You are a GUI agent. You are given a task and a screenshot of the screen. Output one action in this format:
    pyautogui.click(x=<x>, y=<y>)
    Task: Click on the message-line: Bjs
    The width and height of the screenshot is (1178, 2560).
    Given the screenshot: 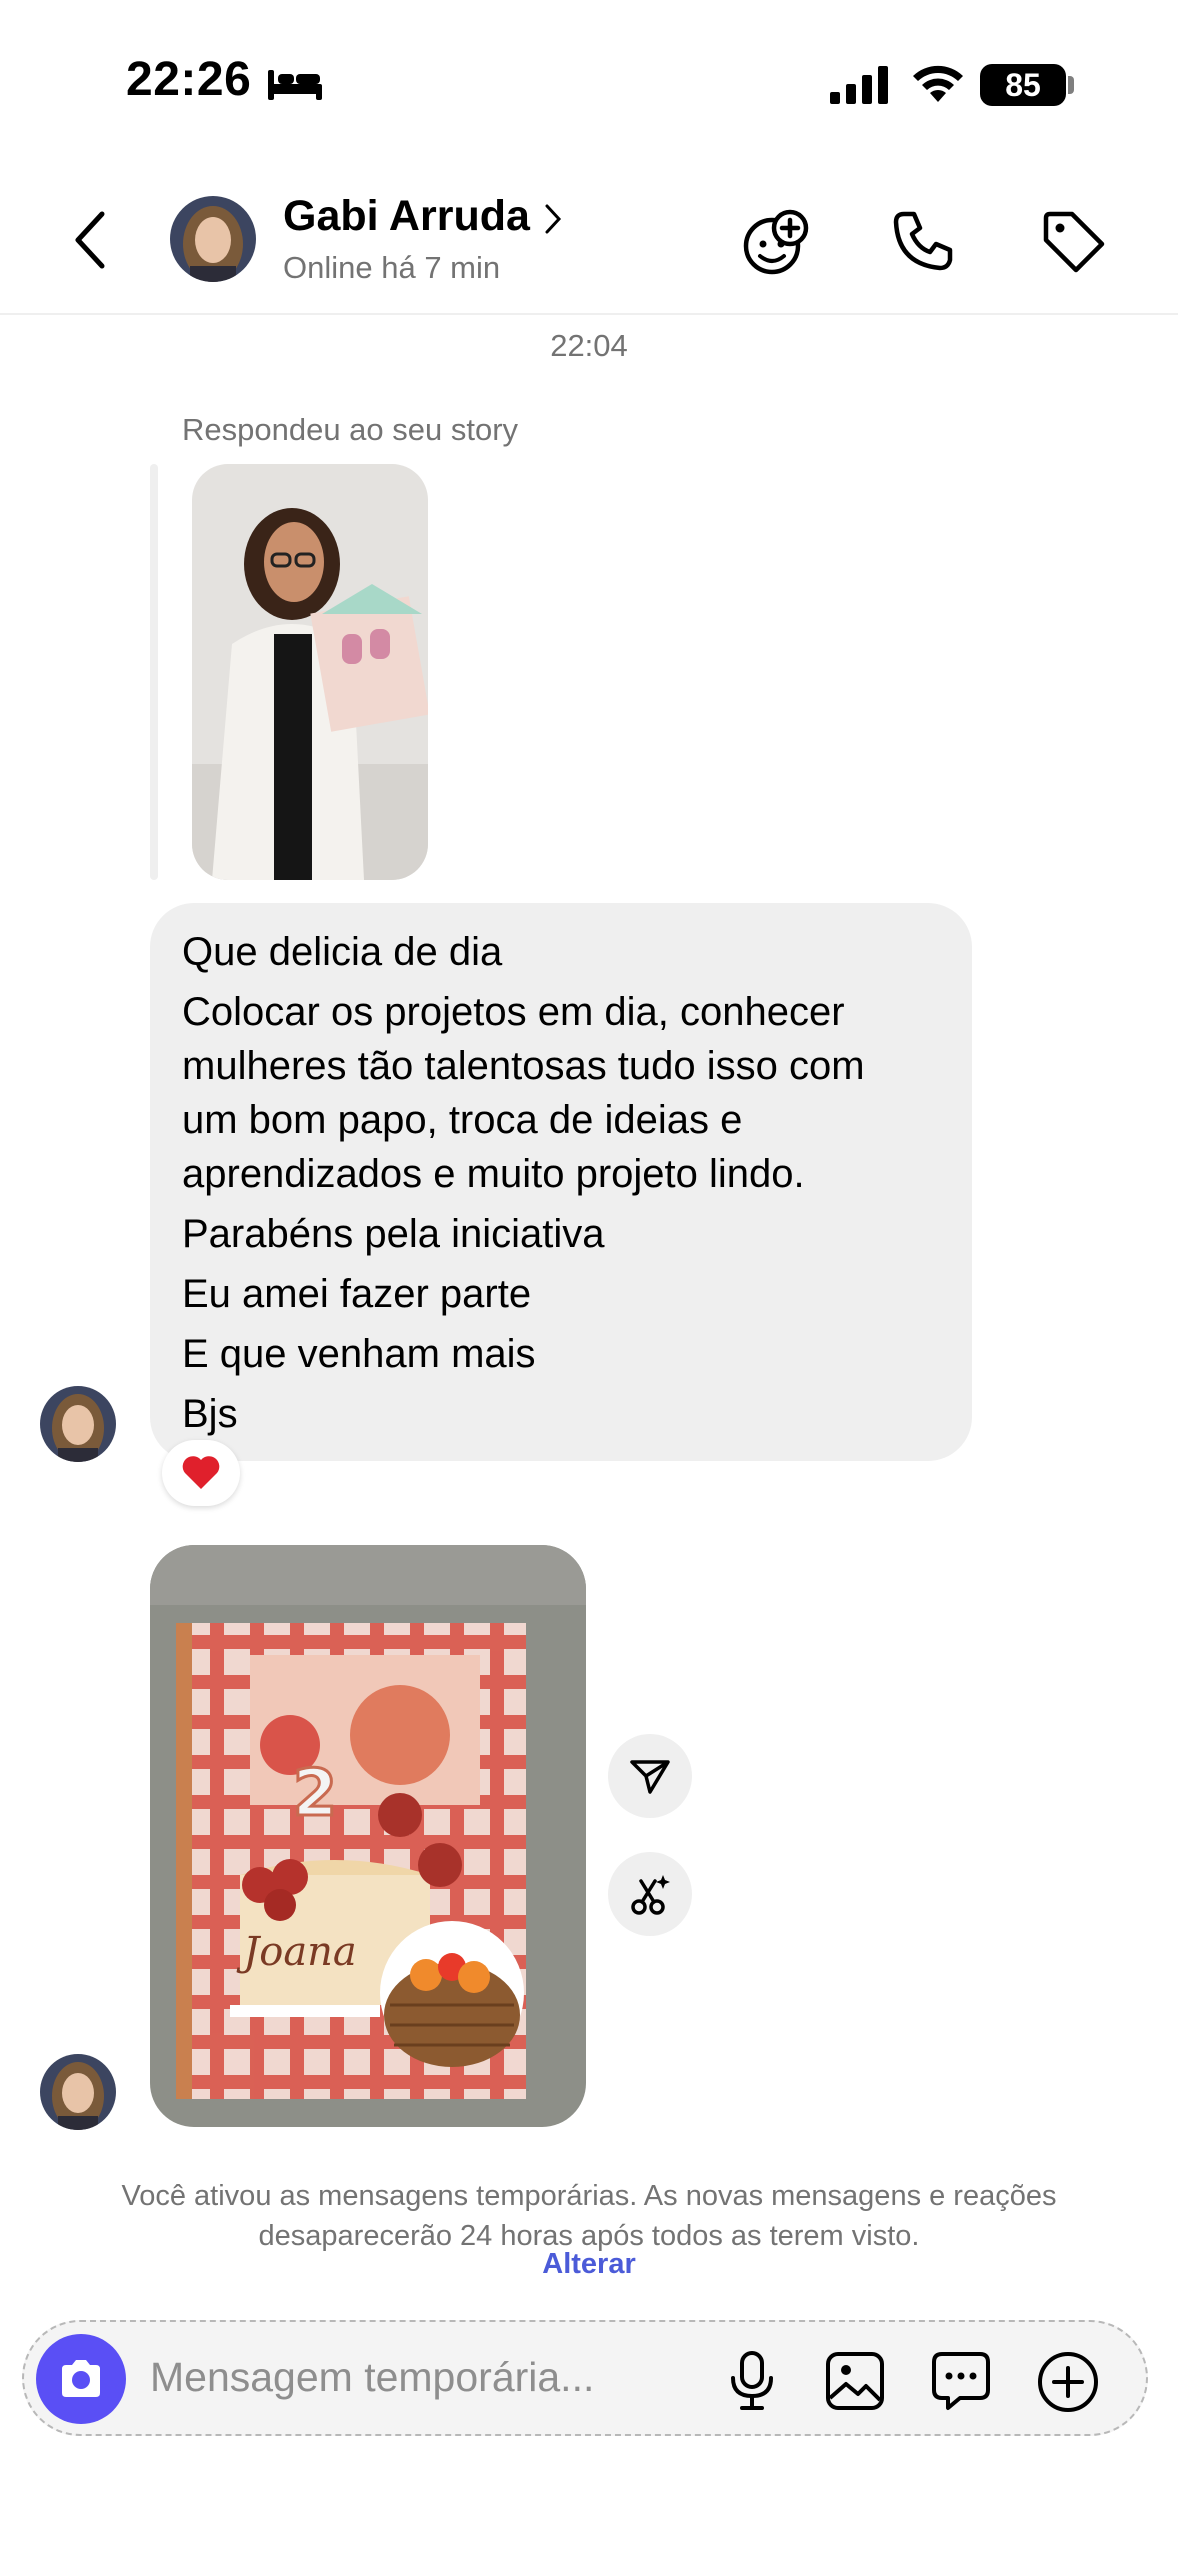 What is the action you would take?
    pyautogui.click(x=210, y=1414)
    